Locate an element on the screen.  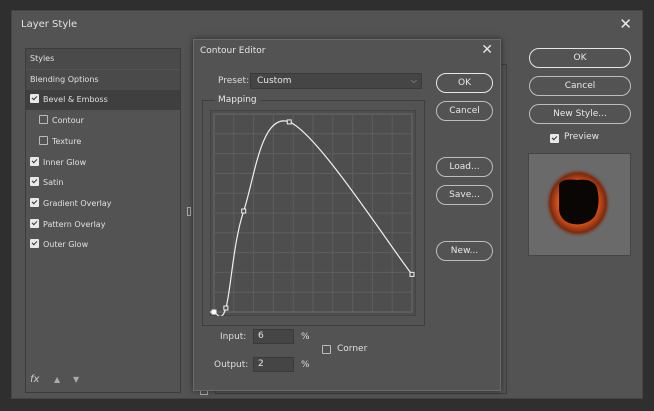
preset-dropdown: Custom ⌵ is located at coordinates (336, 81).